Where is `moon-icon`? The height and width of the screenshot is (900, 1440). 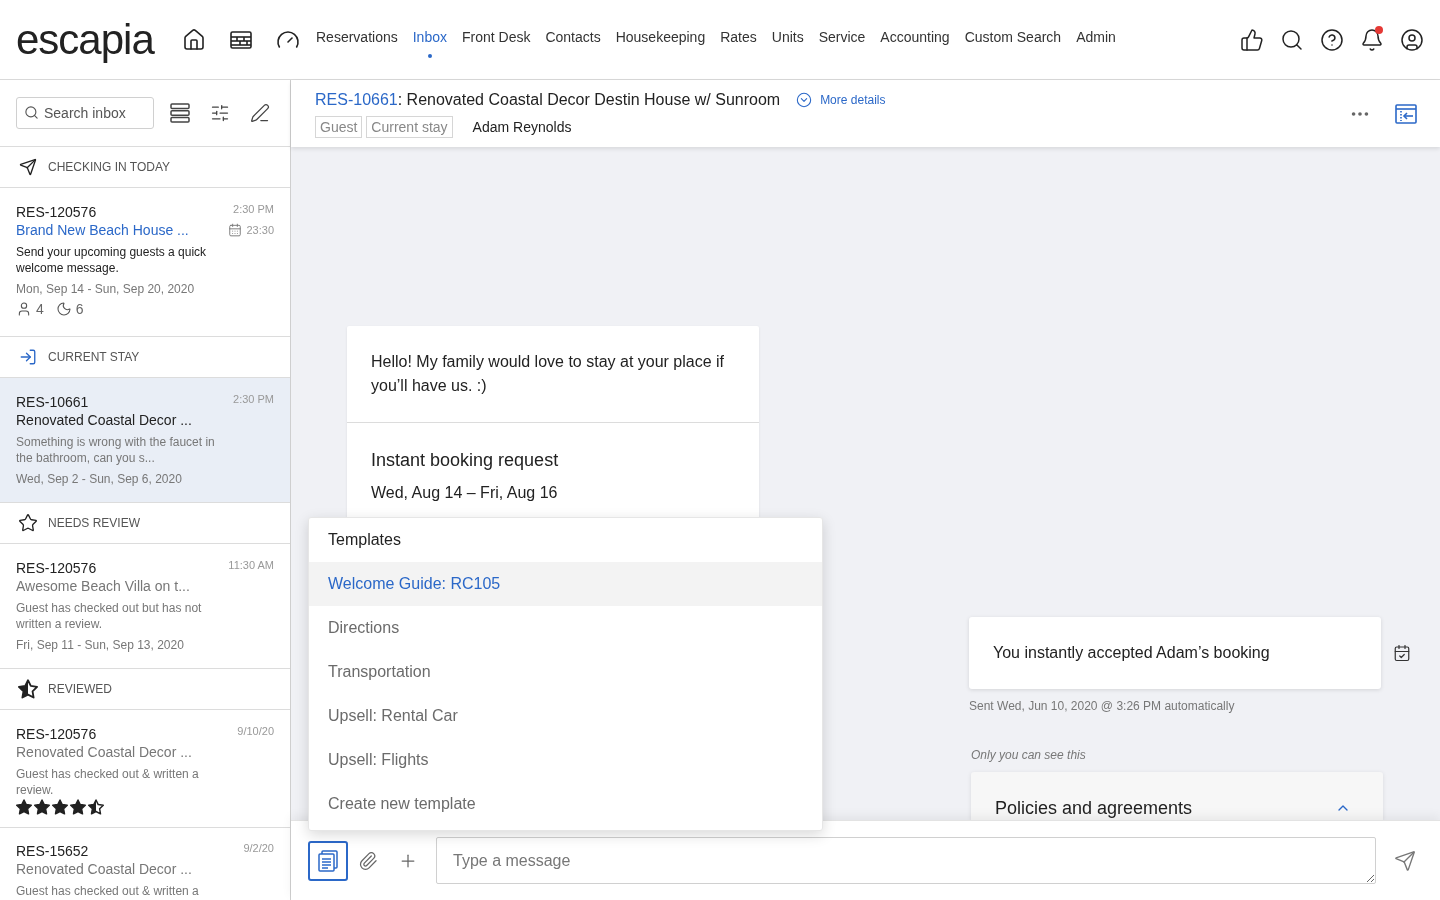 moon-icon is located at coordinates (63, 309).